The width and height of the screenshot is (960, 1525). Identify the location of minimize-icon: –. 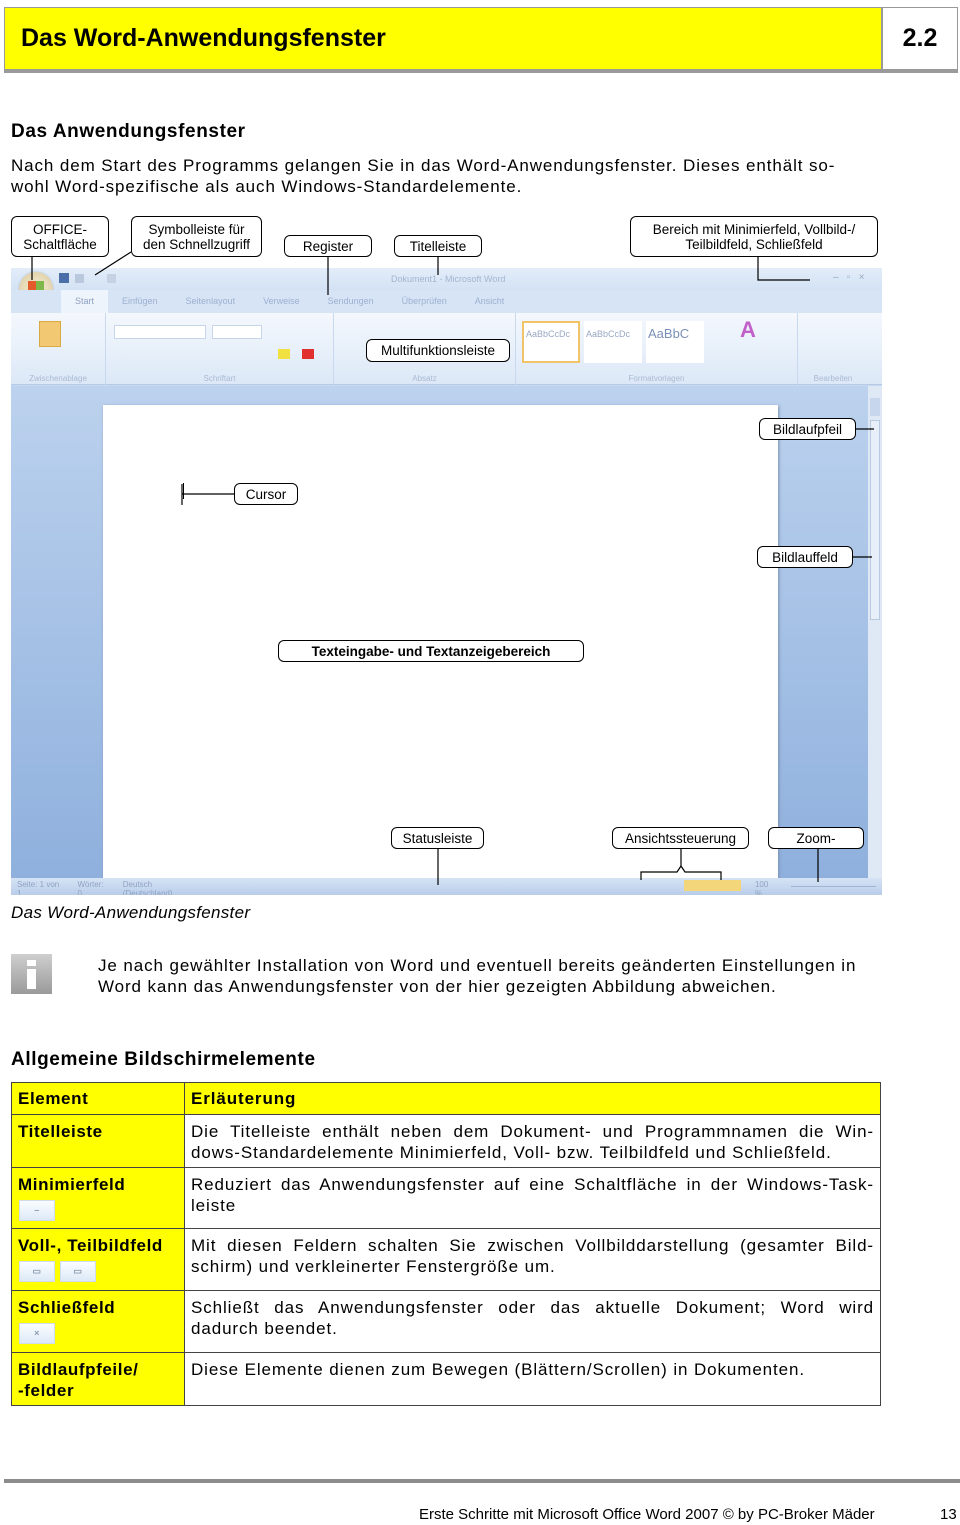
(37, 1210).